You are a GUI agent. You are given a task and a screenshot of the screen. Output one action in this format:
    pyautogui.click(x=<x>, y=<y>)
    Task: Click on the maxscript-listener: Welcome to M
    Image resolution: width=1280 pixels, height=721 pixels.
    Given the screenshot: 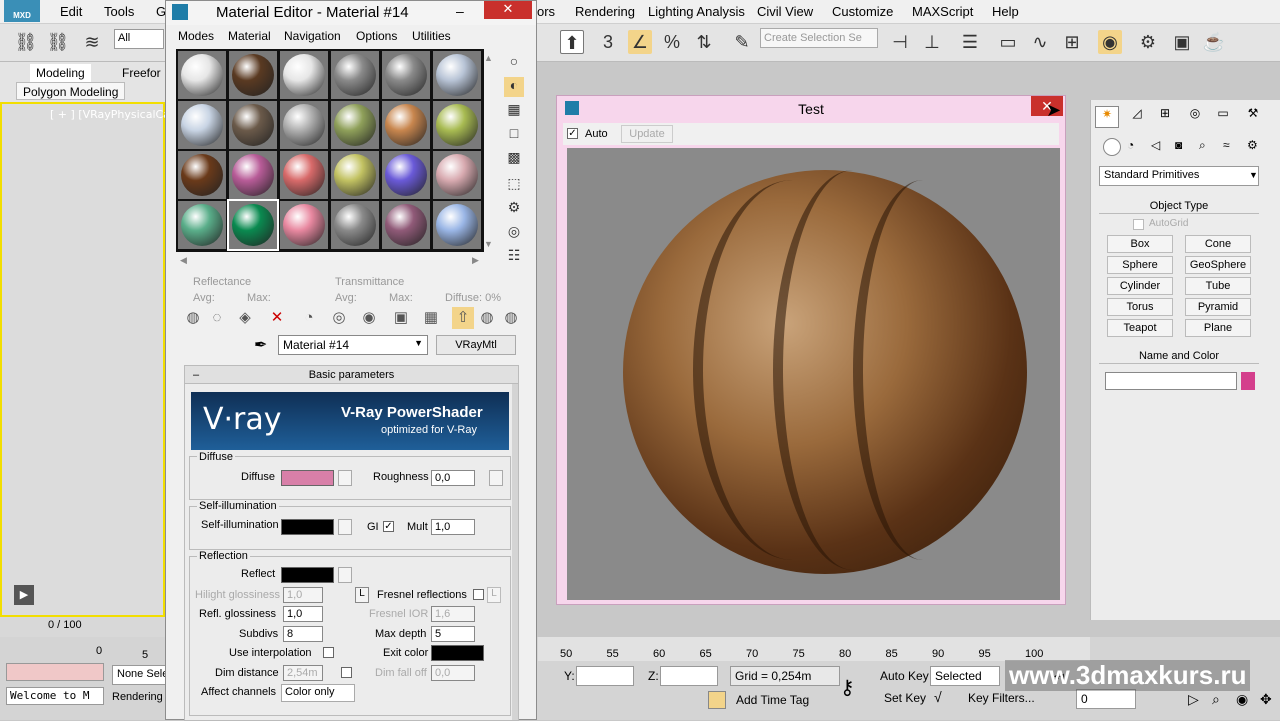 What is the action you would take?
    pyautogui.click(x=55, y=696)
    